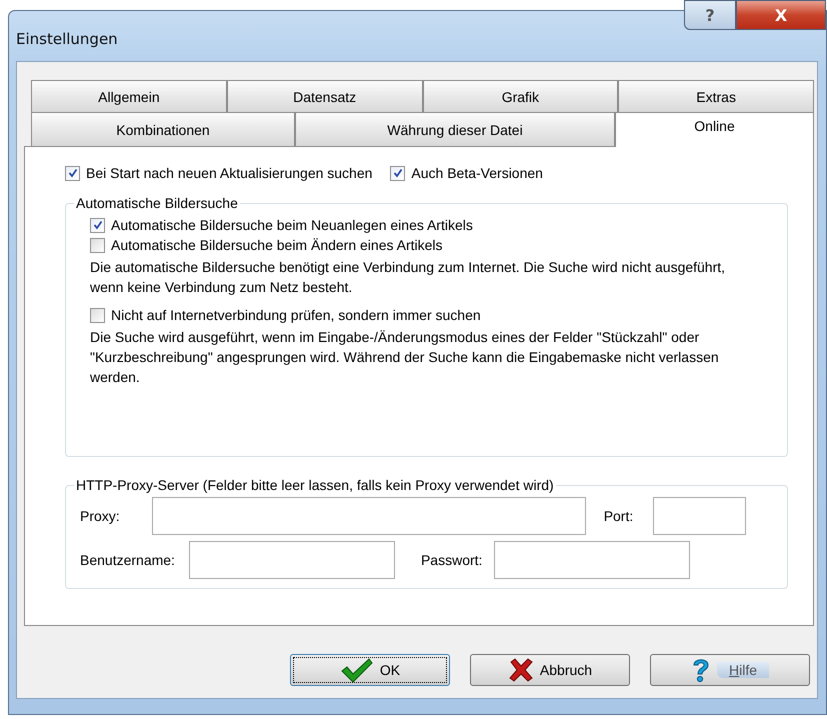  I want to click on field-label: Passwort:, so click(451, 560).